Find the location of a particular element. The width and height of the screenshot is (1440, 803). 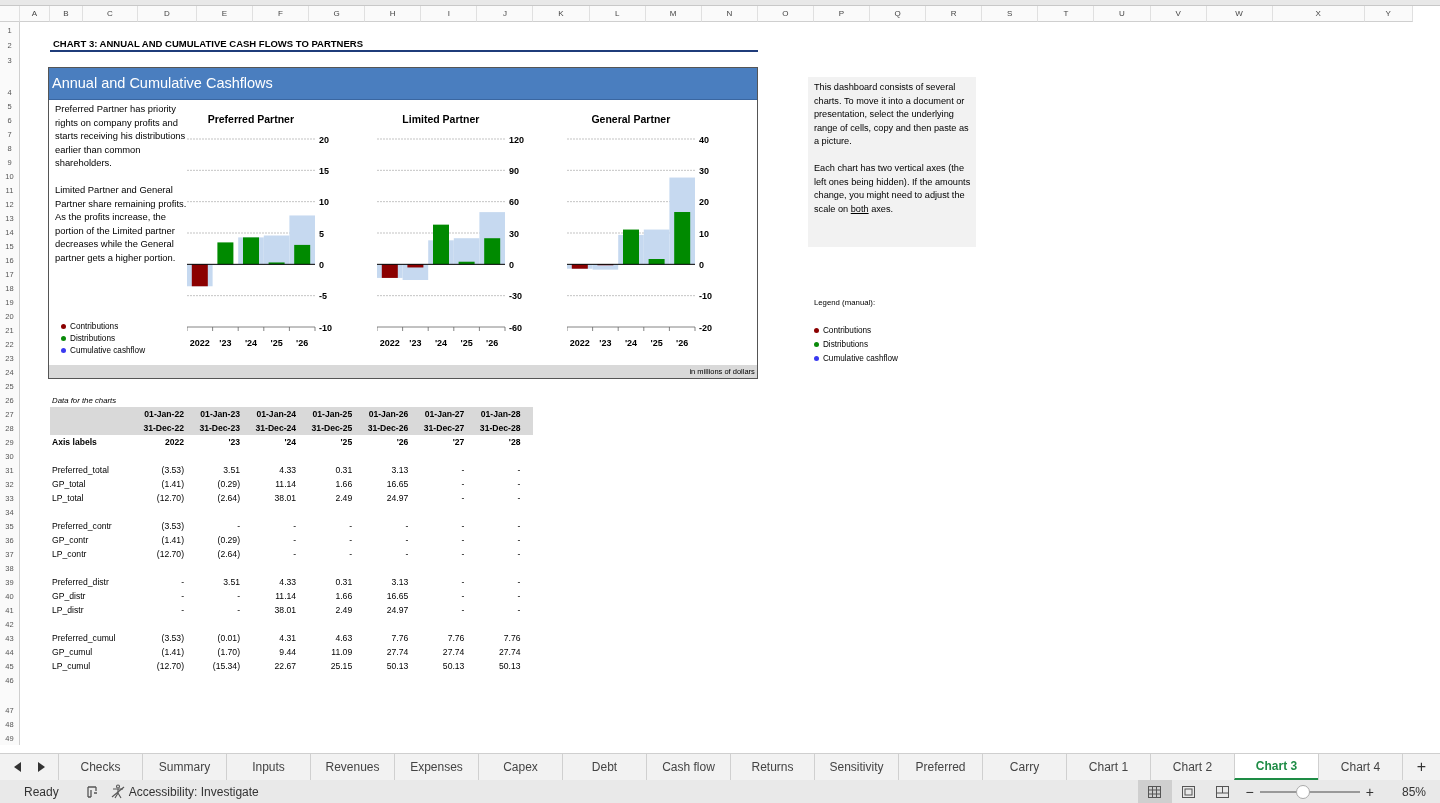

note-text: This dashboard consists of several charts. To move it into a document or presentation, select the underlying range of cells, copy and then paste as a picture. is located at coordinates (891, 114).